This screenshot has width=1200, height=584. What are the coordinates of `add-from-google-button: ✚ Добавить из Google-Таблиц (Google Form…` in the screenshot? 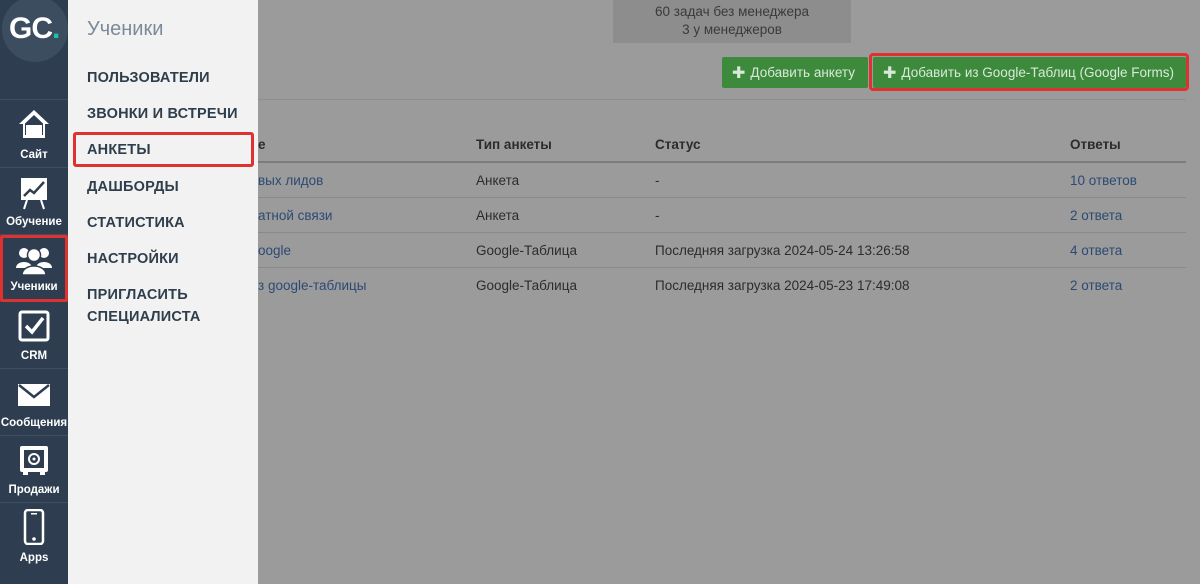 It's located at (1029, 72).